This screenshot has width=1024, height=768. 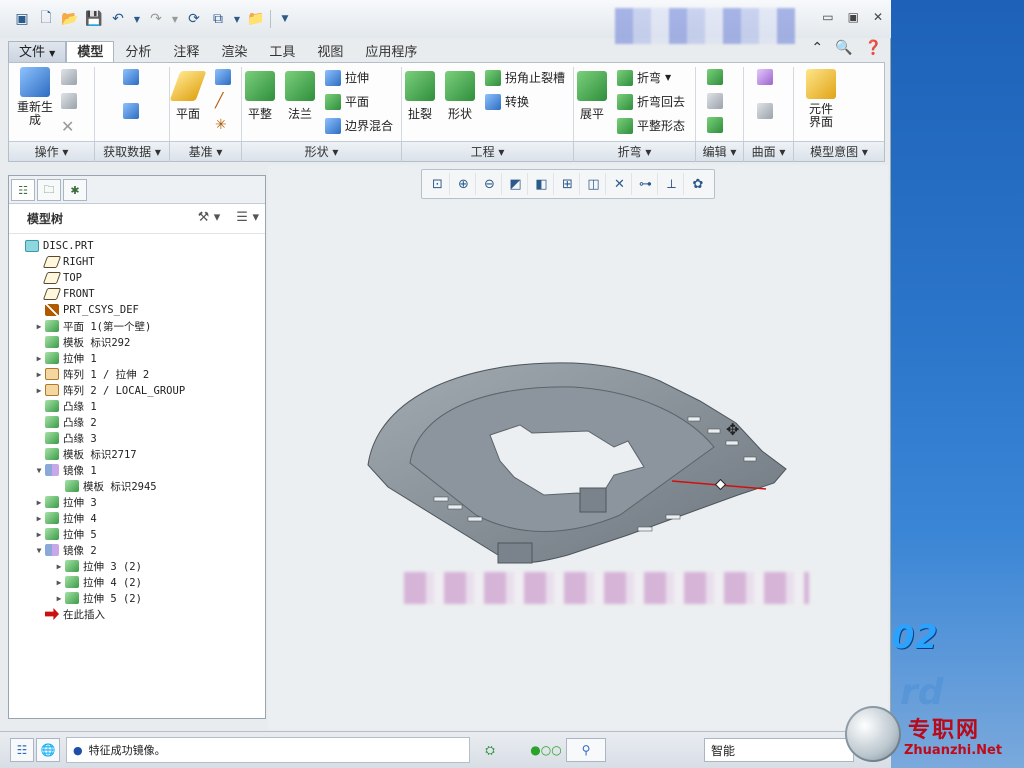 What do you see at coordinates (48, 750) in the screenshot?
I see `show-browser-icon: 🌐` at bounding box center [48, 750].